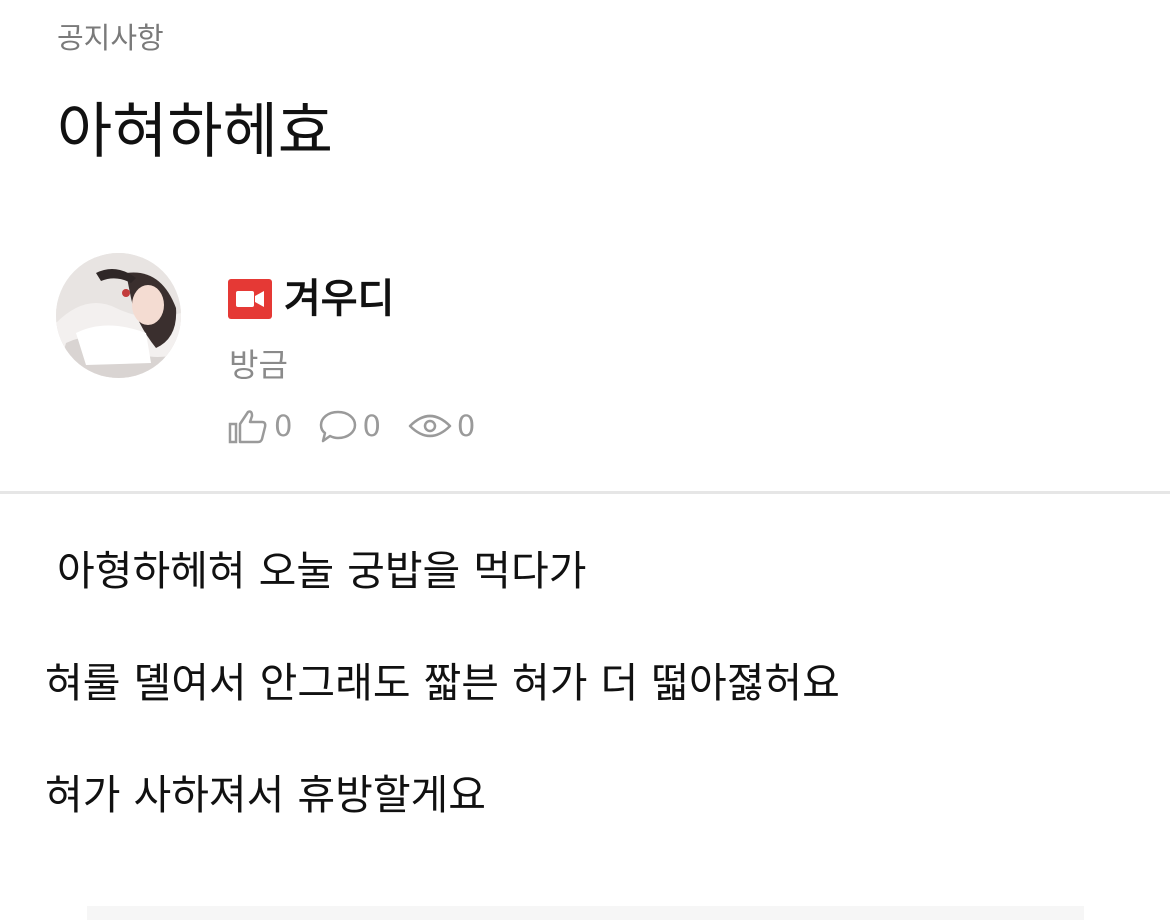 Image resolution: width=1170 pixels, height=920 pixels. I want to click on post-body-line: 혀룰 뎰여서 안그래도 짧븐 혀가 더 떫아졇허요, so click(442, 683).